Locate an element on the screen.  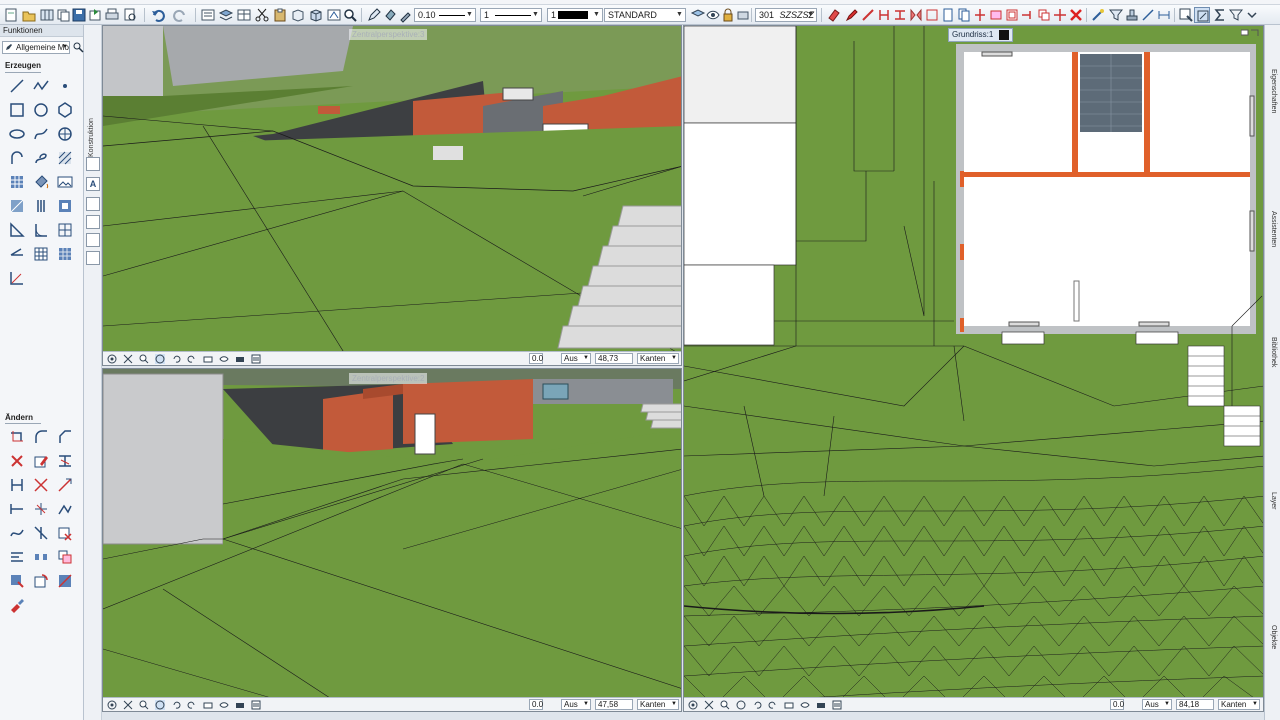
line-type-select: 1 ▼ is located at coordinates (511, 15).